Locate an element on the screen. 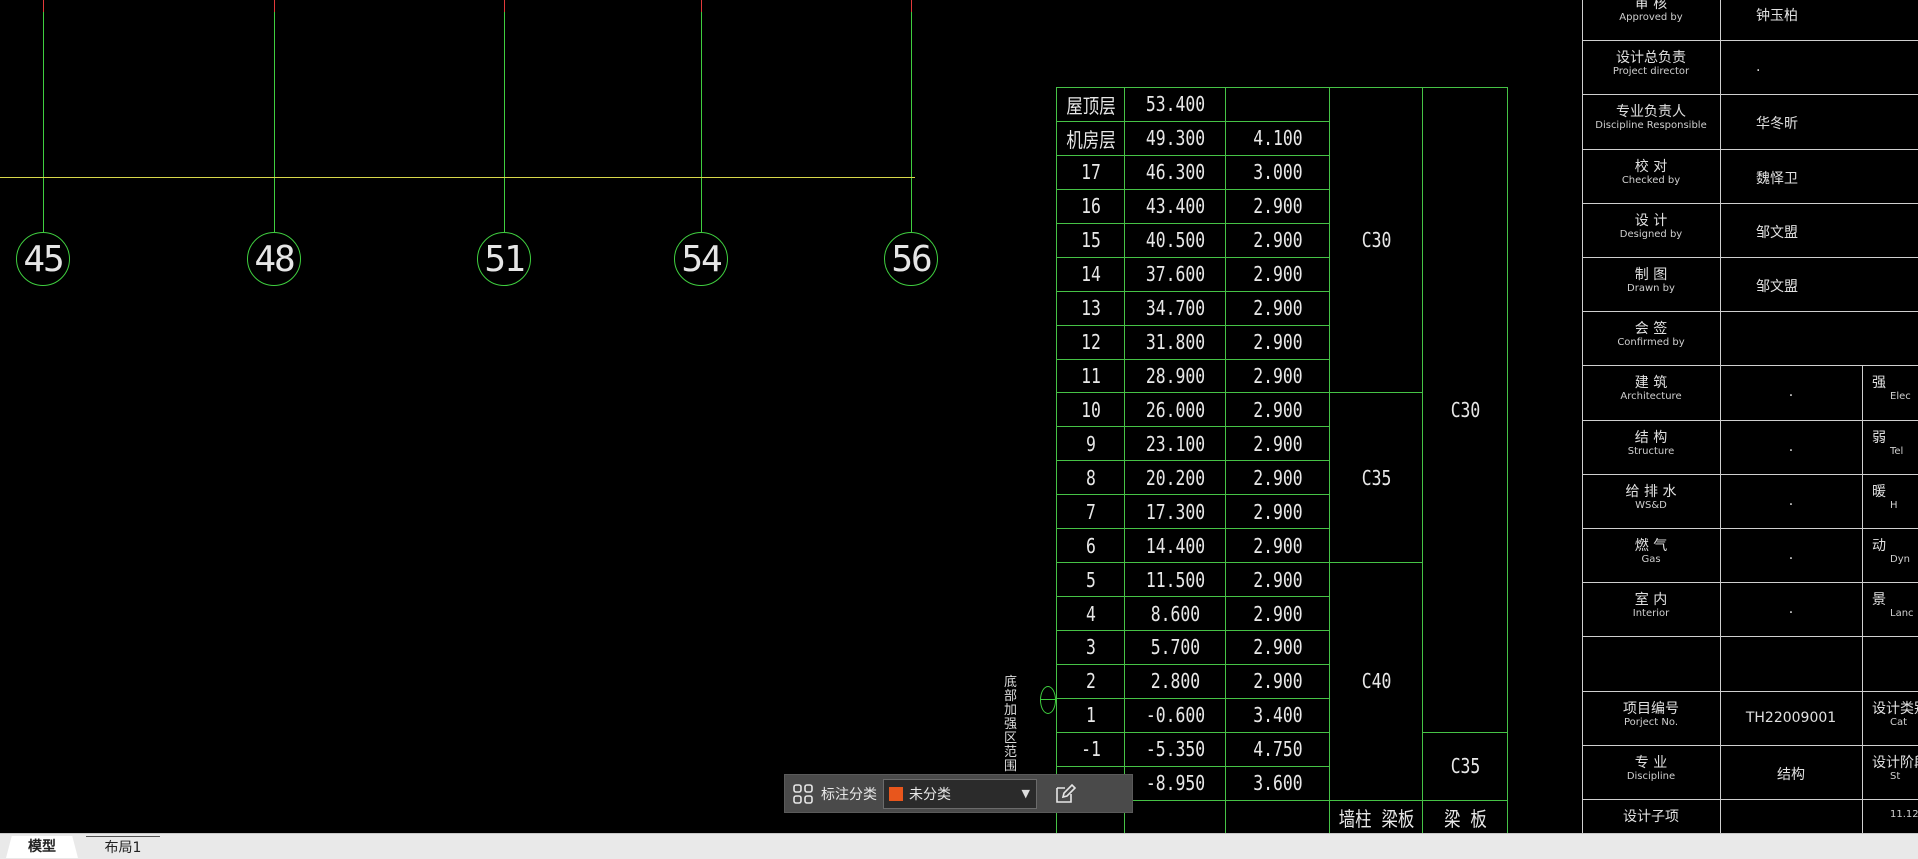  title-block-label: 专业负责人 Discipline Responsible is located at coordinates (1651, 118).